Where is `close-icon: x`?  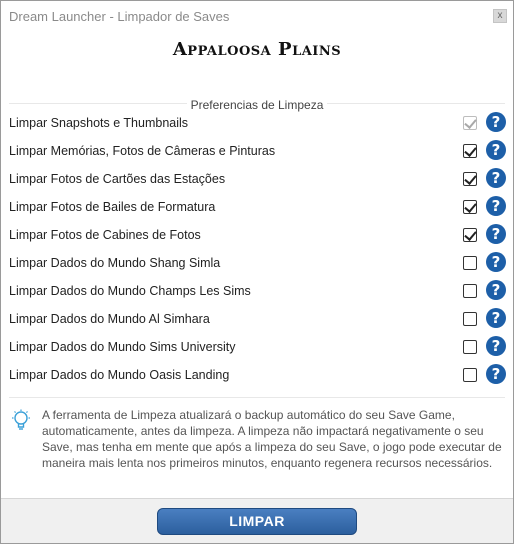 close-icon: x is located at coordinates (500, 16).